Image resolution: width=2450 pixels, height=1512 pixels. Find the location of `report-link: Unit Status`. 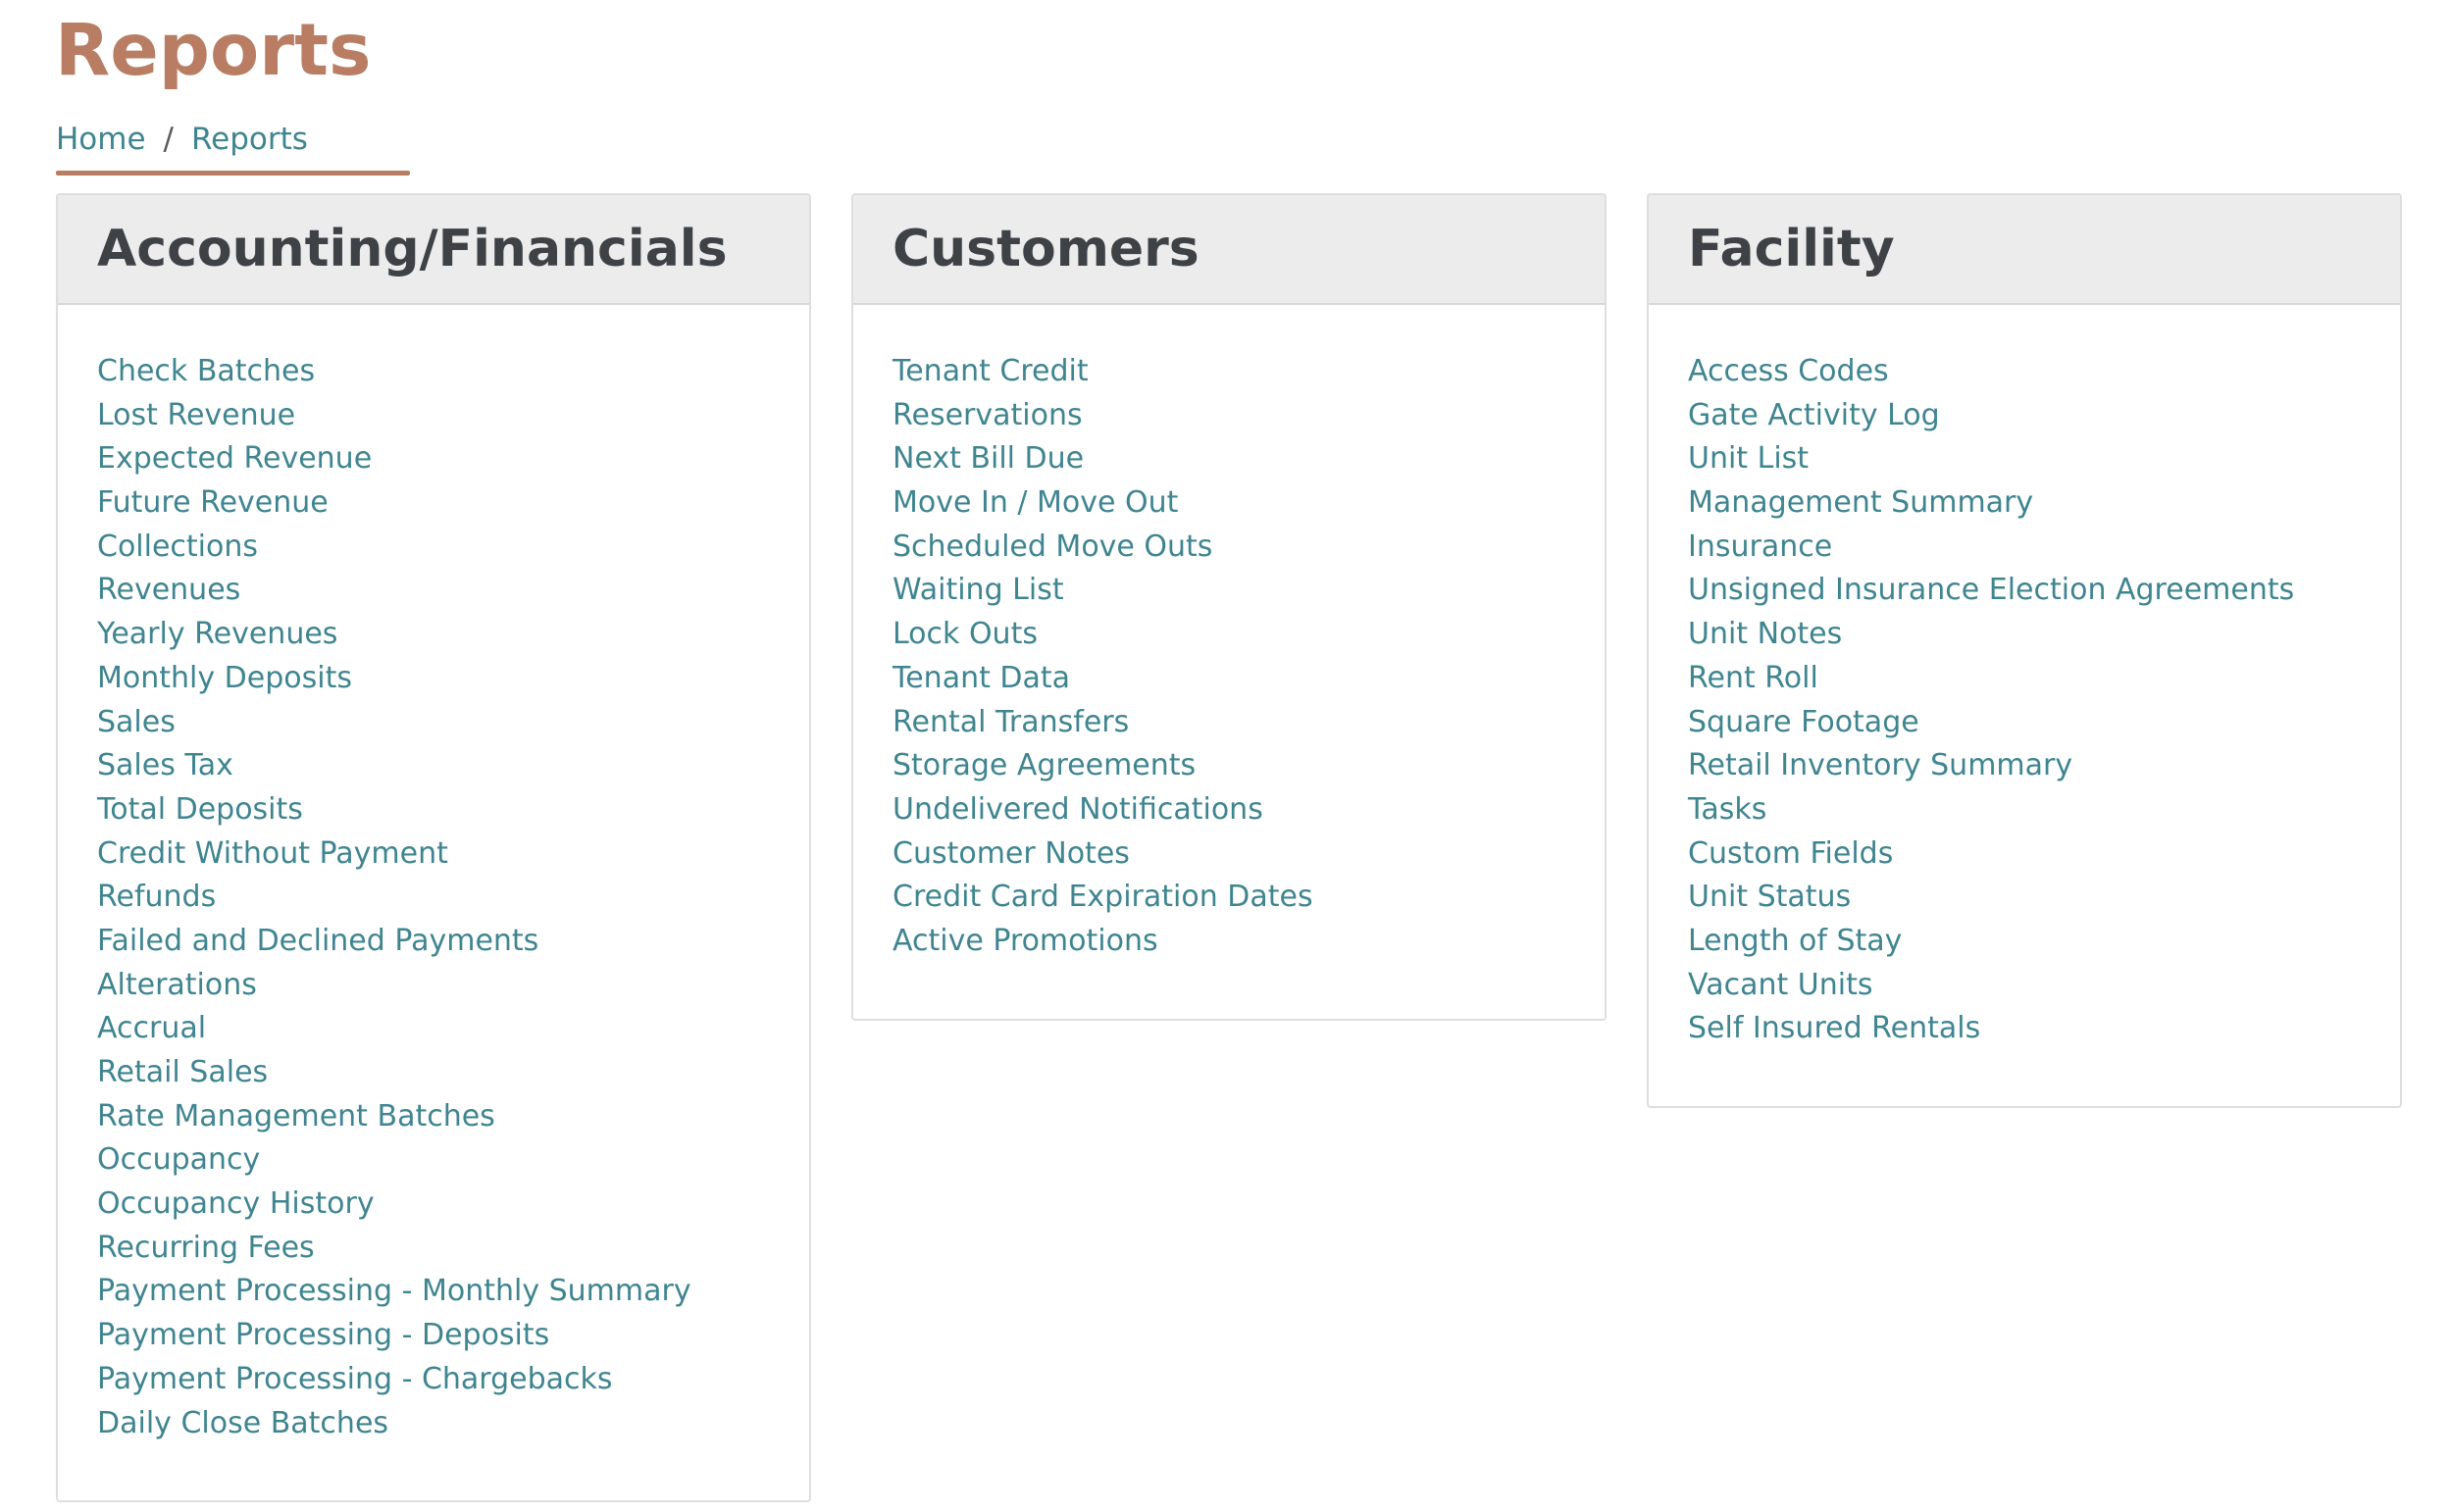

report-link: Unit Status is located at coordinates (1769, 897).